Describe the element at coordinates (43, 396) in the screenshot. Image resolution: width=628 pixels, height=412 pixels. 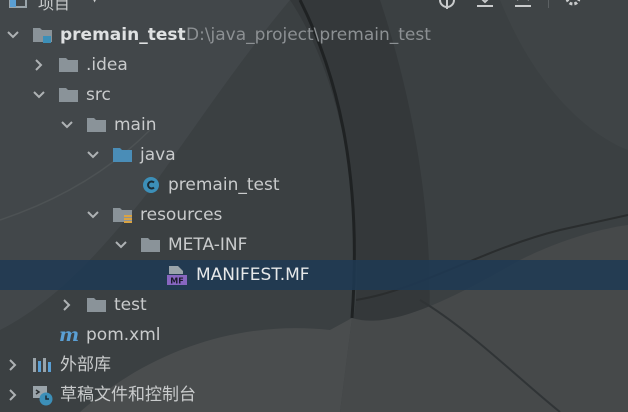
I see `scratches-icon` at that location.